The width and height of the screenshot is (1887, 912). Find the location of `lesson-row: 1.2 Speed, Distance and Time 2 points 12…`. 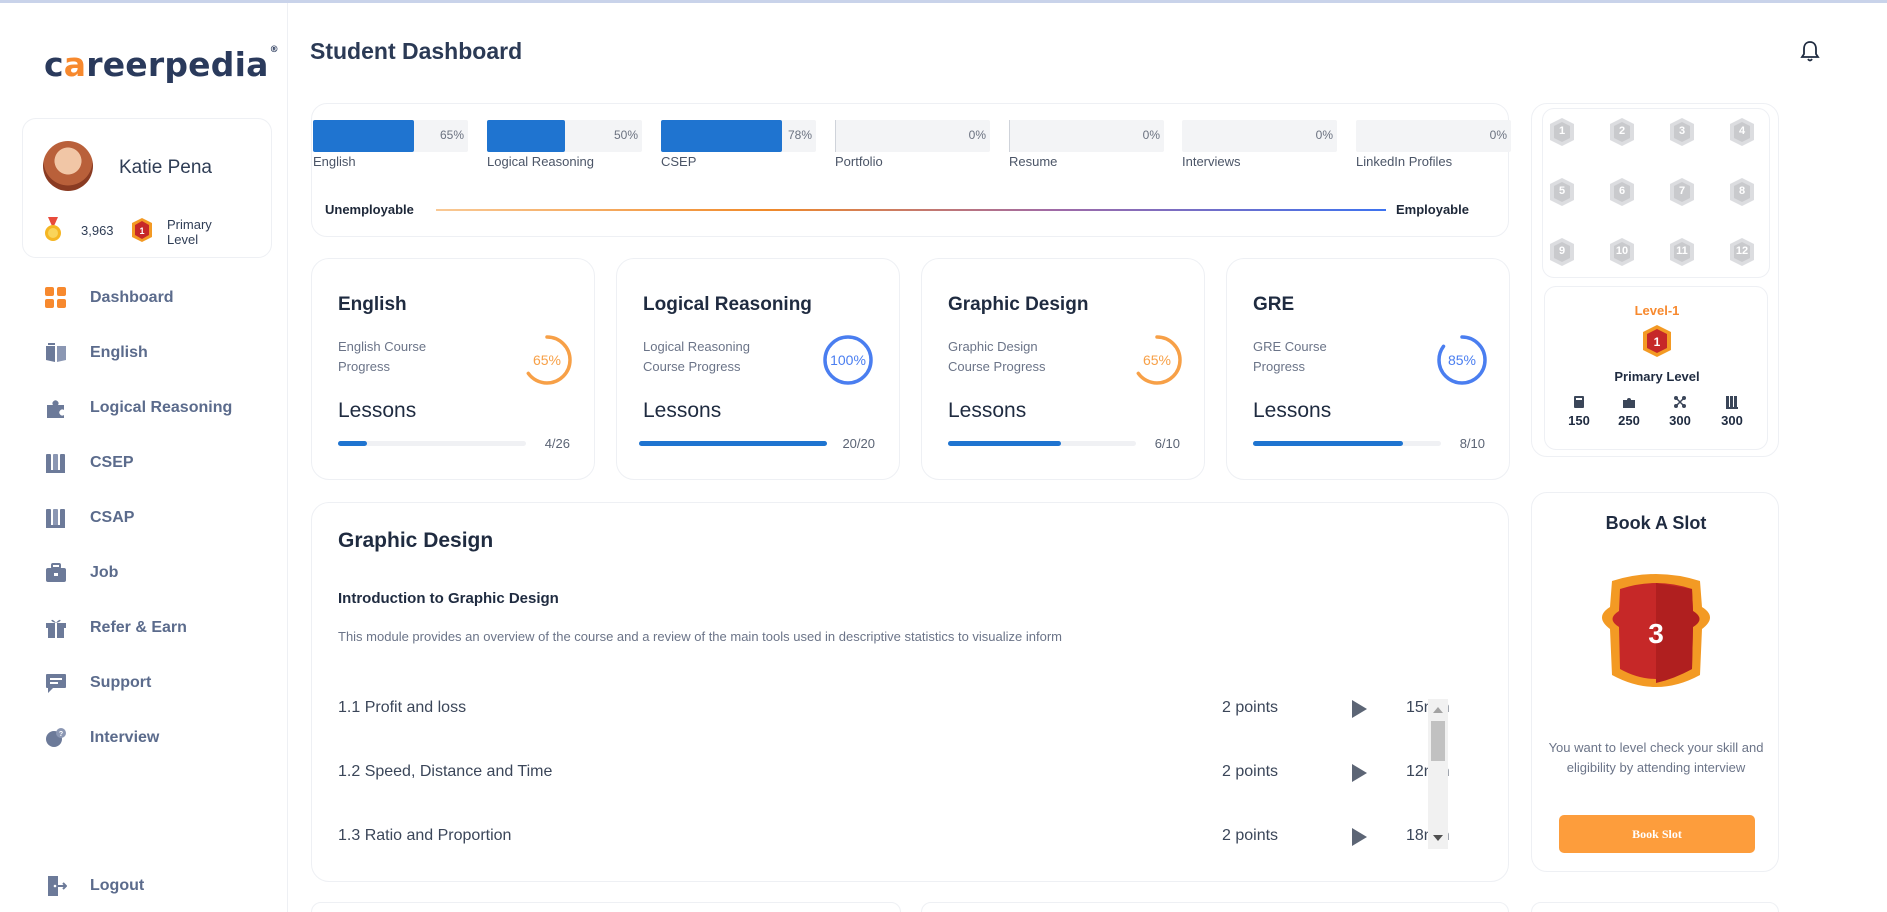

lesson-row: 1.2 Speed, Distance and Time 2 points 12… is located at coordinates (903, 773).